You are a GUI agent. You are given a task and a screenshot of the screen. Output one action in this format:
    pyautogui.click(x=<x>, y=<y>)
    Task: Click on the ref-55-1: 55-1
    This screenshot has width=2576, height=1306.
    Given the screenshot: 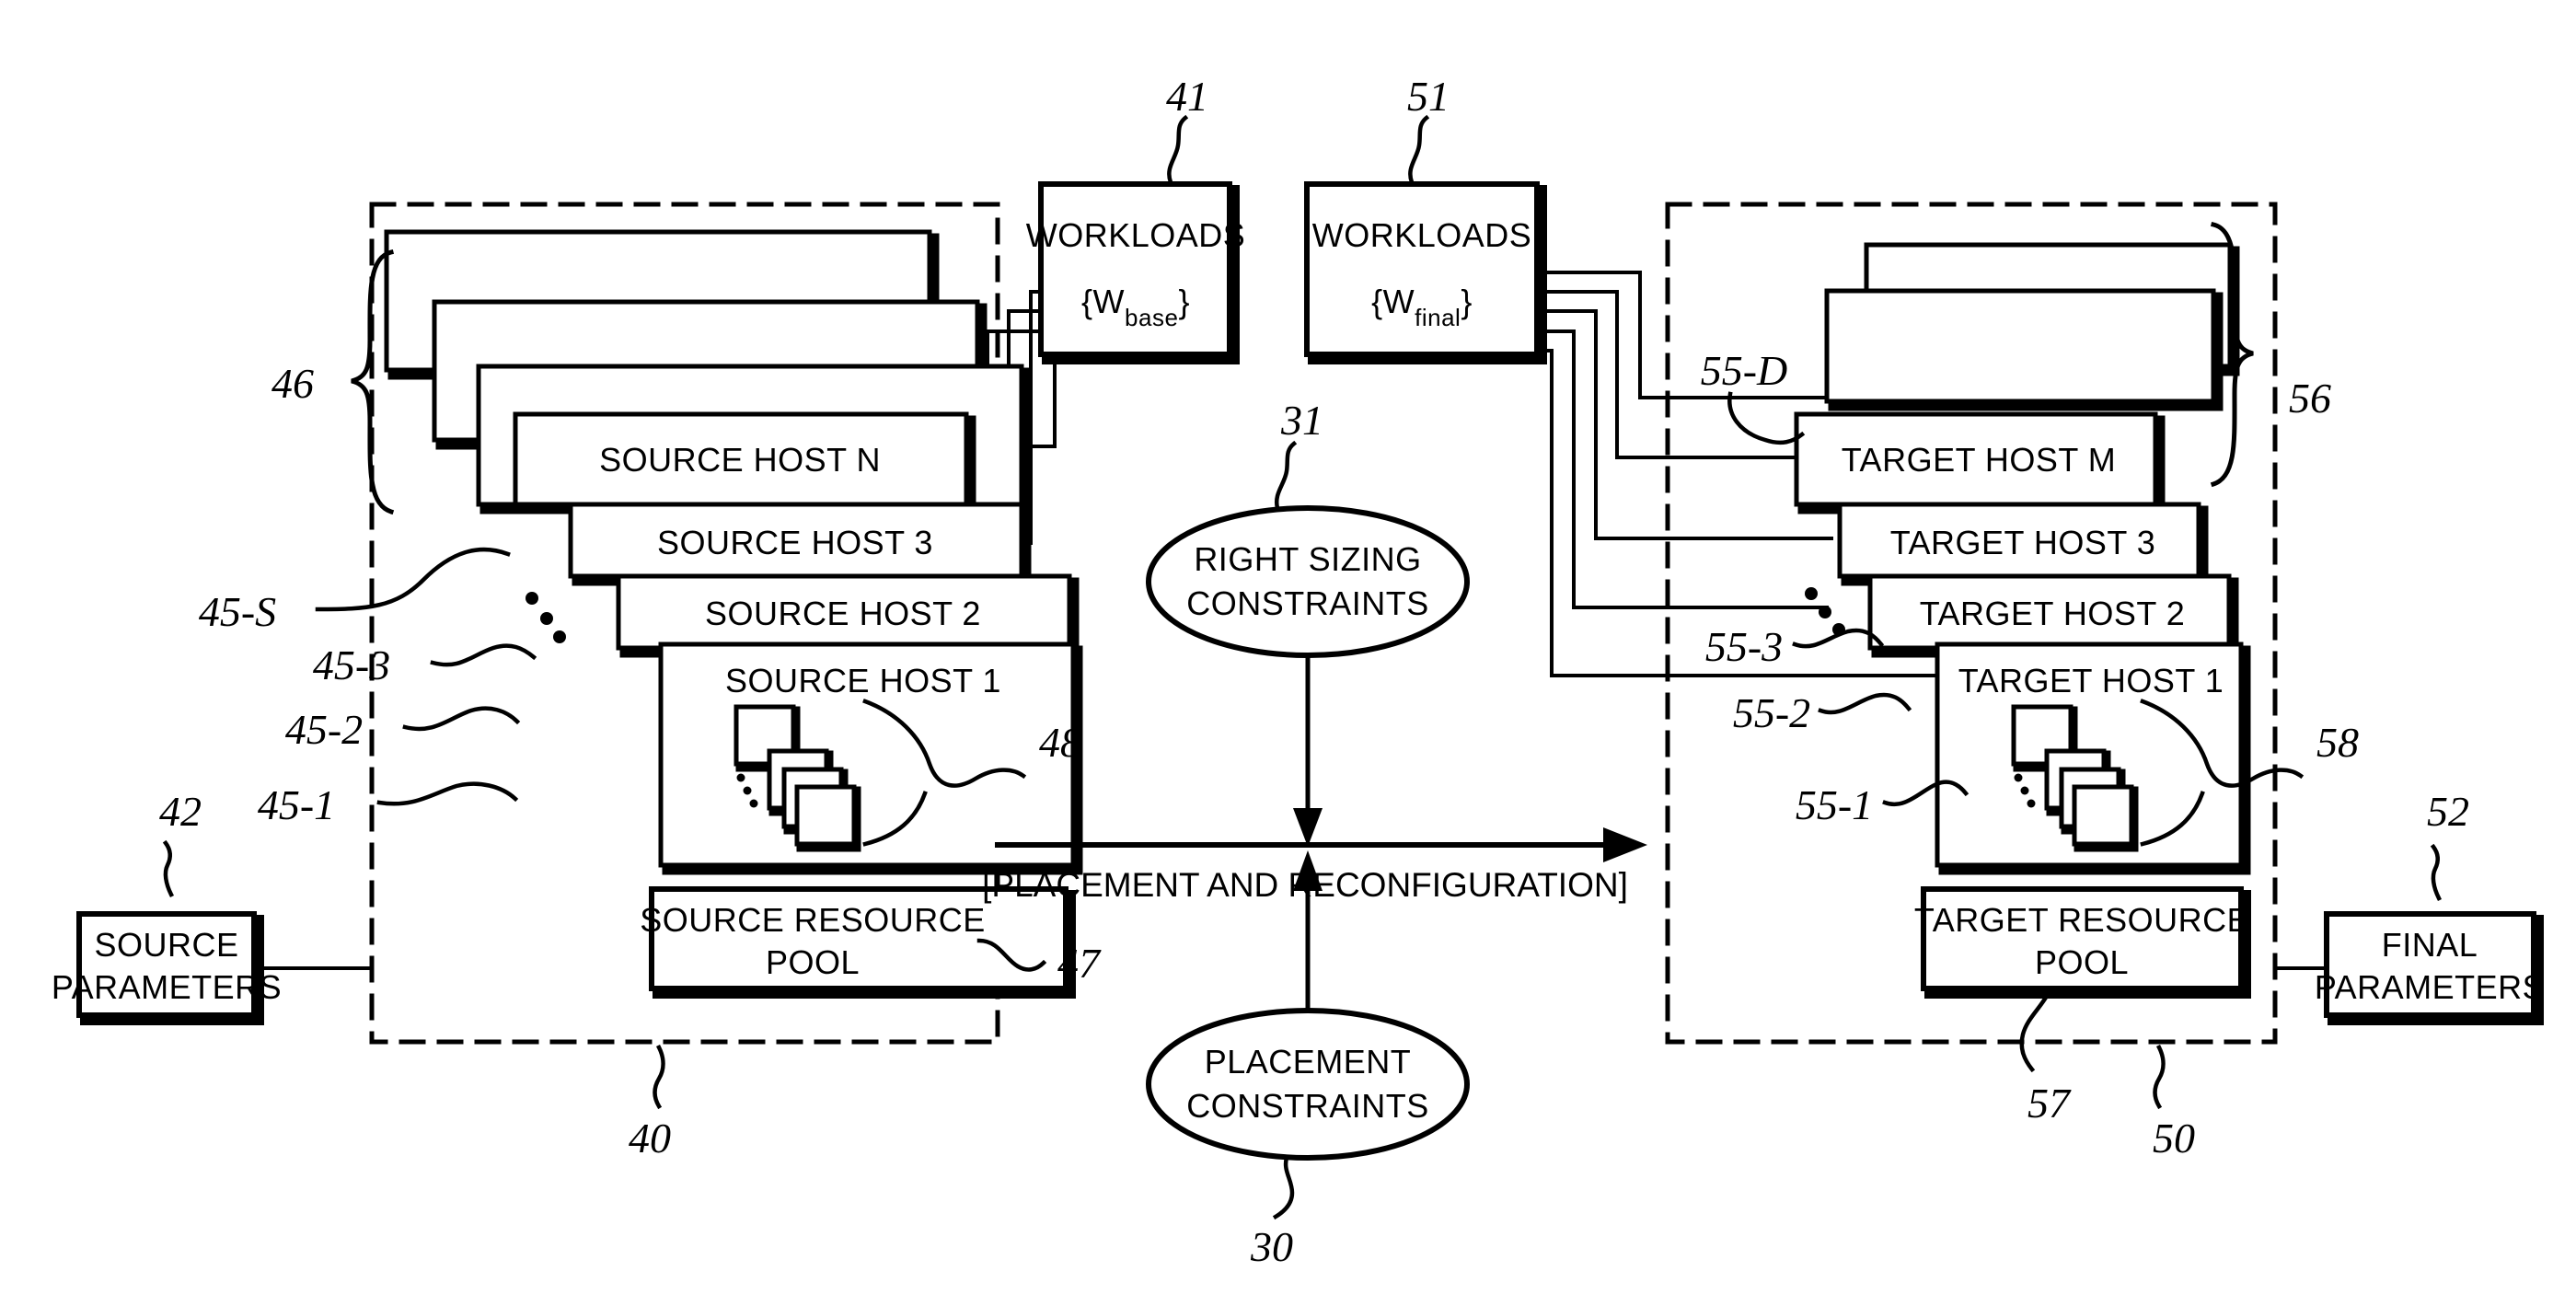 What is the action you would take?
    pyautogui.click(x=1834, y=804)
    